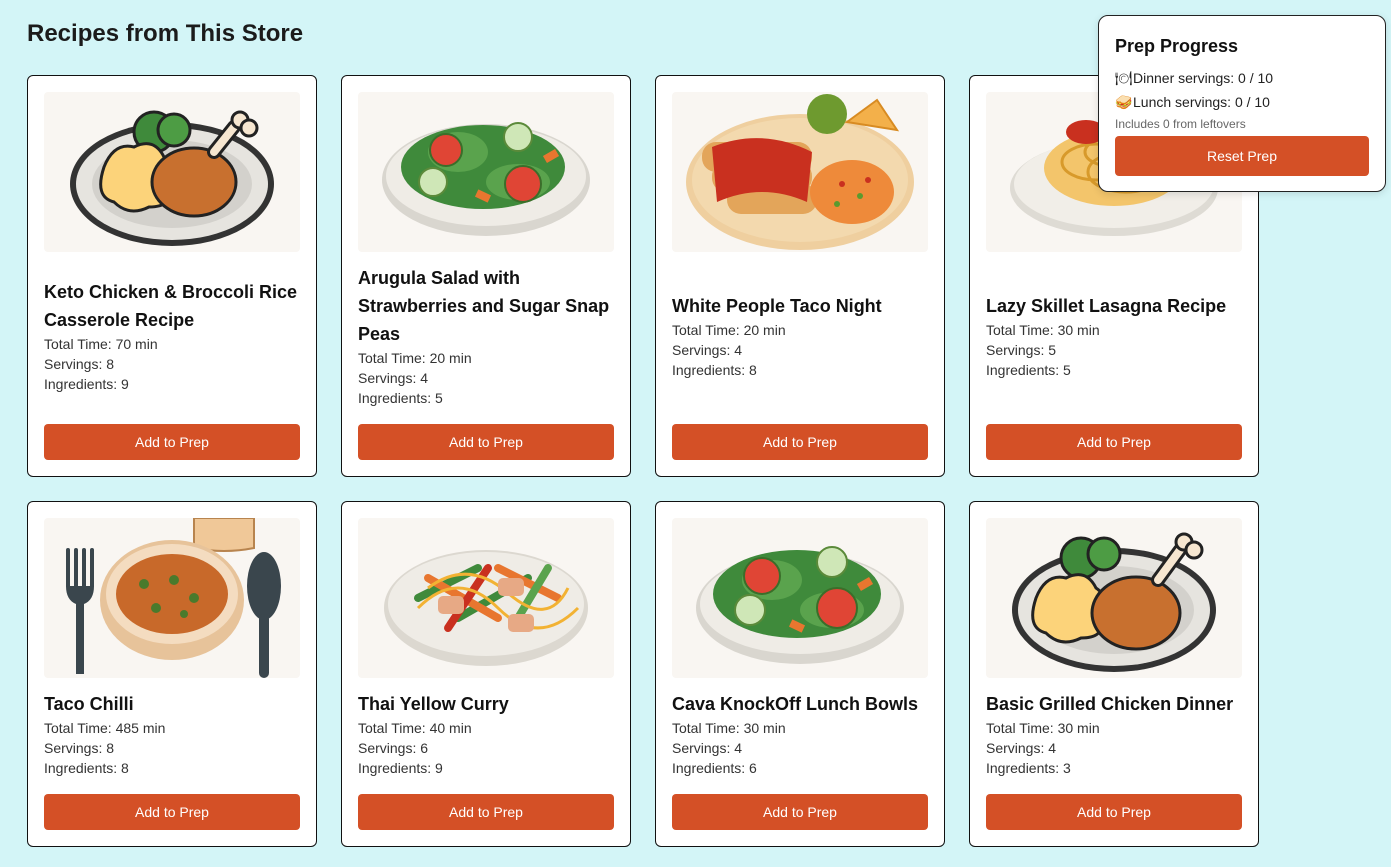 The height and width of the screenshot is (867, 1391). What do you see at coordinates (1177, 46) in the screenshot?
I see `prep-progress-title: Prep Progress` at bounding box center [1177, 46].